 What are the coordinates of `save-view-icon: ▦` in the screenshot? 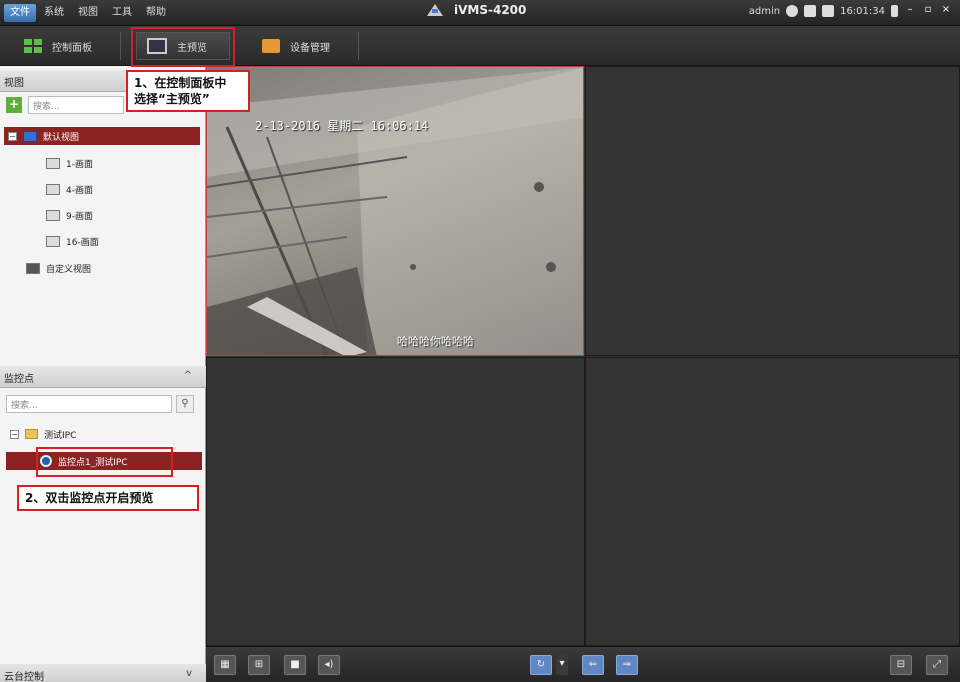 It's located at (225, 665).